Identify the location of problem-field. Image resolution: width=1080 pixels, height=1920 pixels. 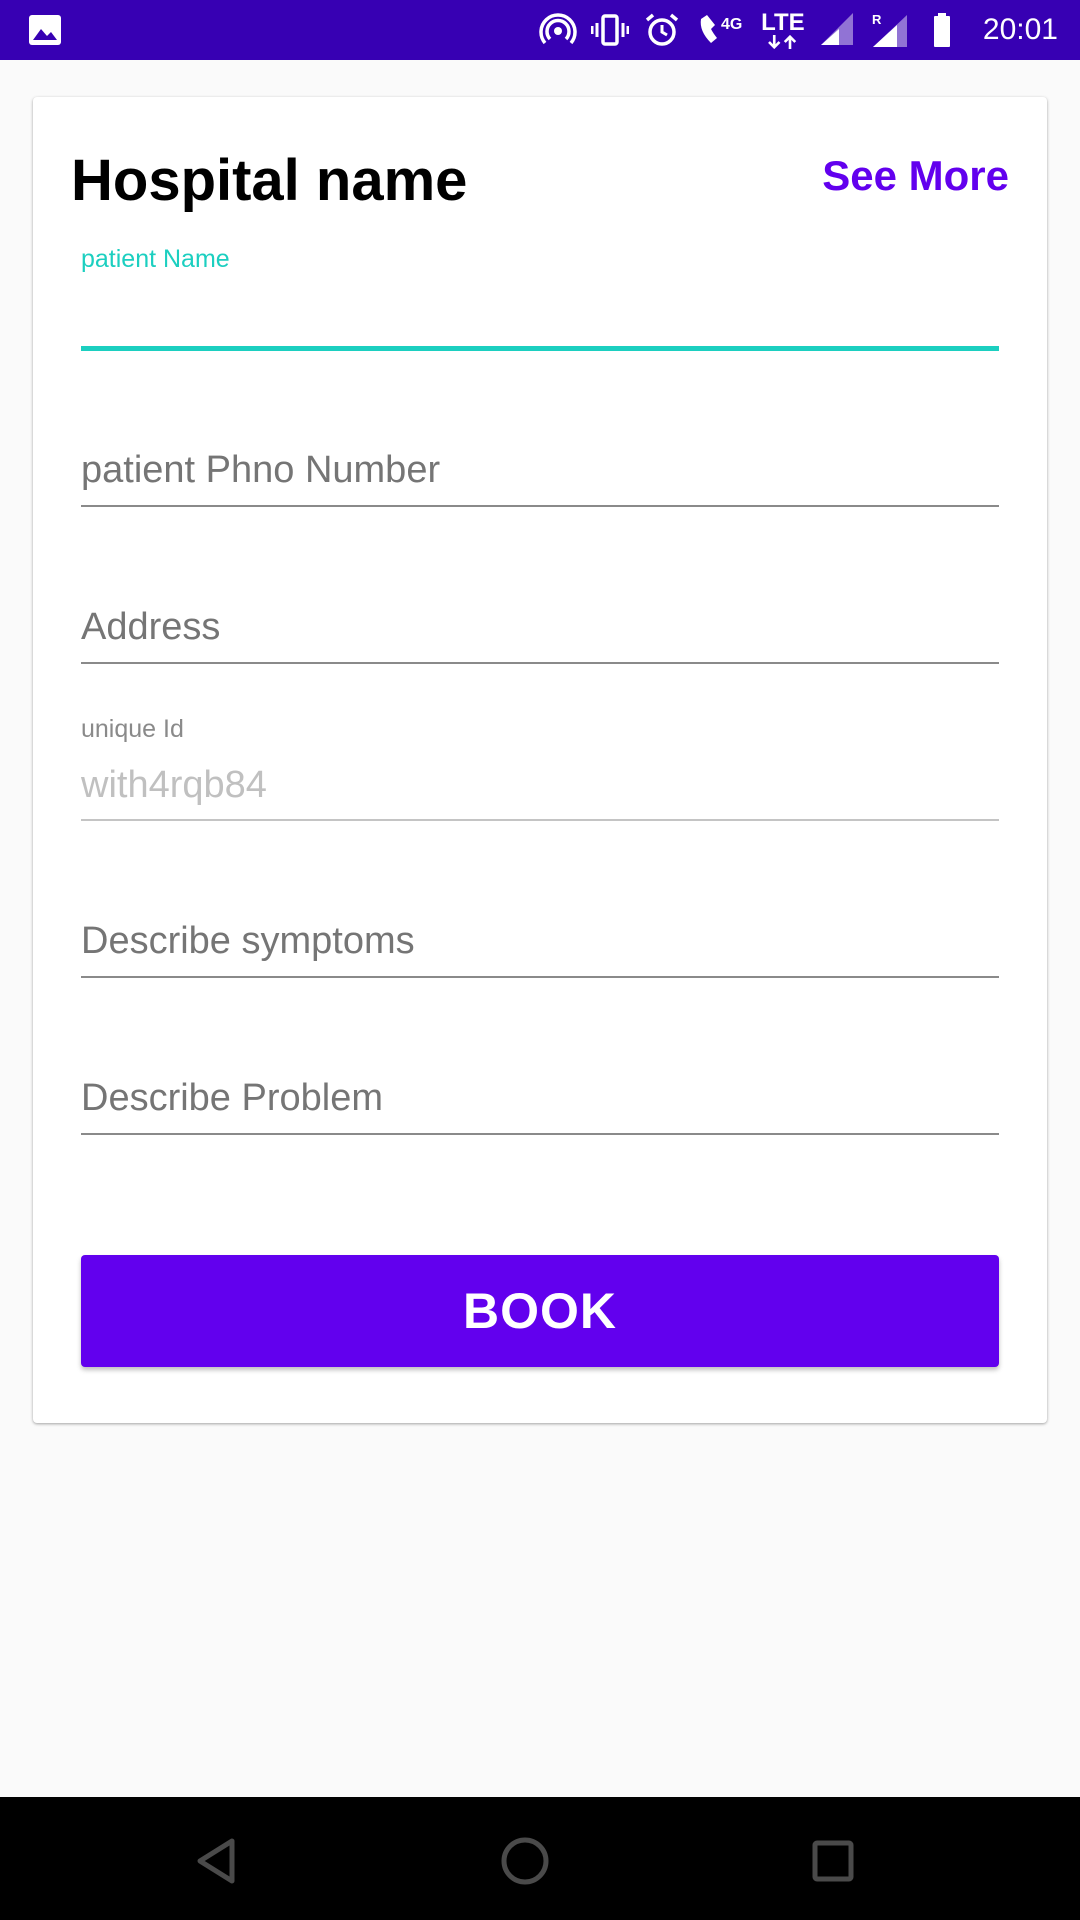
(540, 1105).